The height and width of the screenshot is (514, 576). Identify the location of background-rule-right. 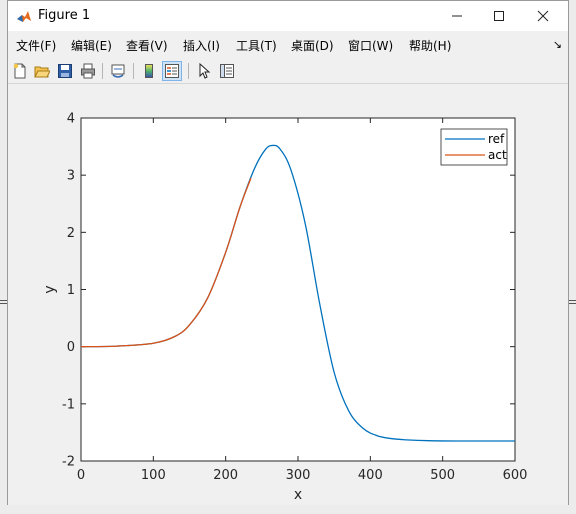
(572, 302).